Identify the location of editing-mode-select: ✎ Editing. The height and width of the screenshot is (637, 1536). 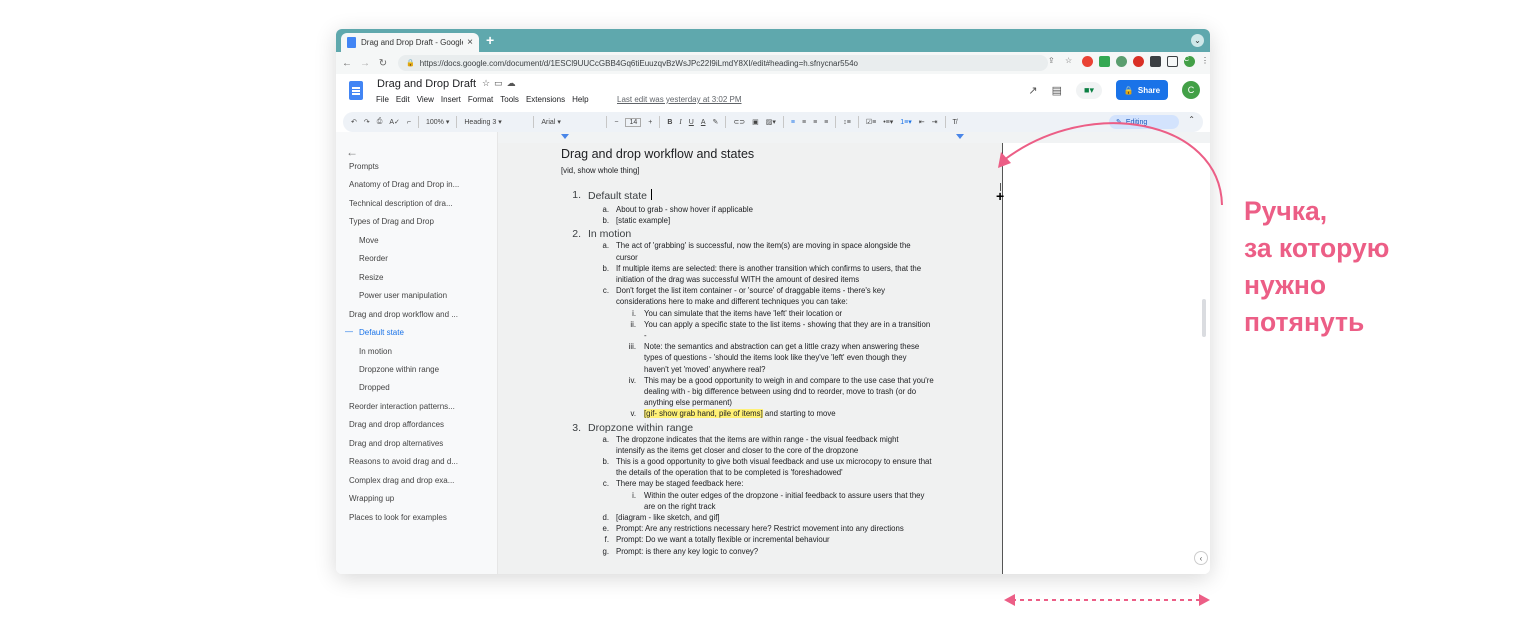
(1144, 122).